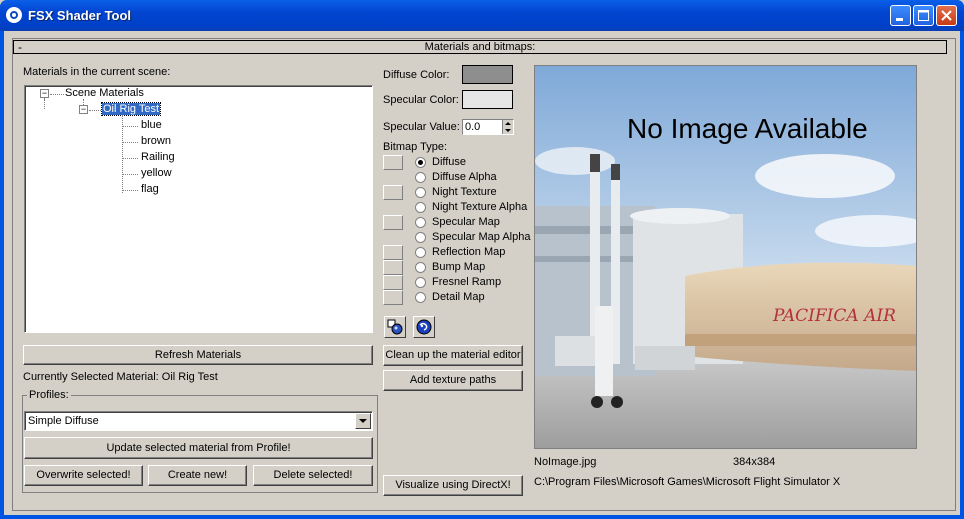 The width and height of the screenshot is (964, 519). Describe the element at coordinates (393, 282) in the screenshot. I see `bitmap-slot-fresnel-ramp` at that location.